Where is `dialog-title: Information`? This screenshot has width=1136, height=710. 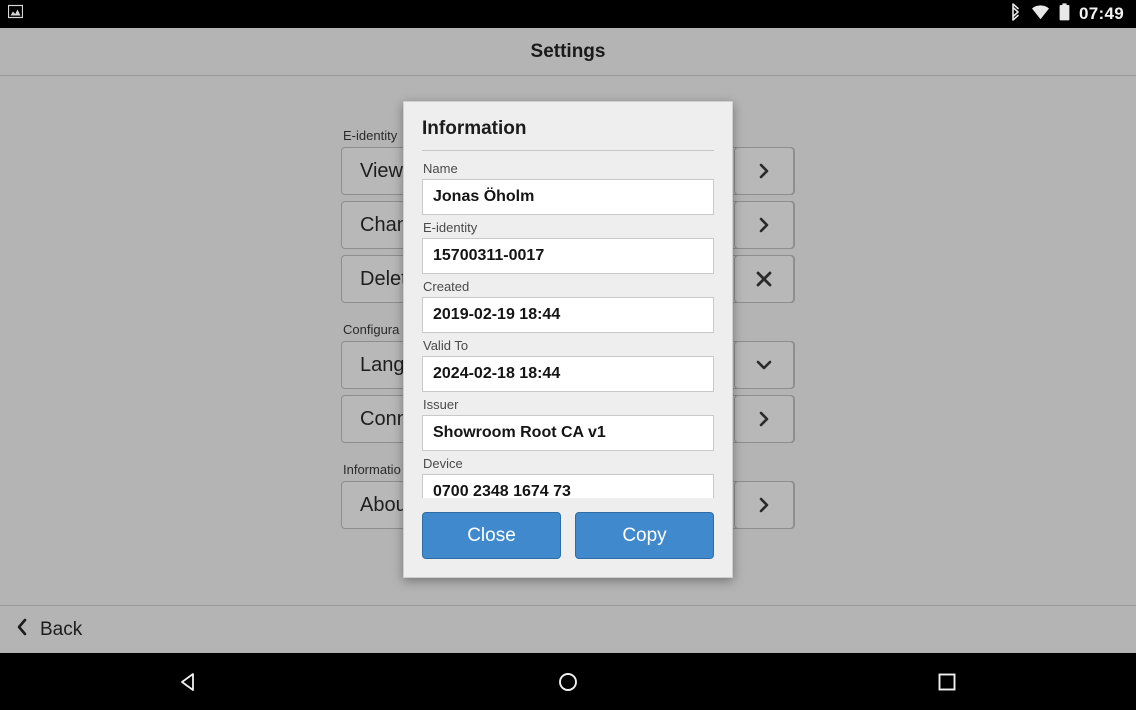 dialog-title: Information is located at coordinates (474, 128).